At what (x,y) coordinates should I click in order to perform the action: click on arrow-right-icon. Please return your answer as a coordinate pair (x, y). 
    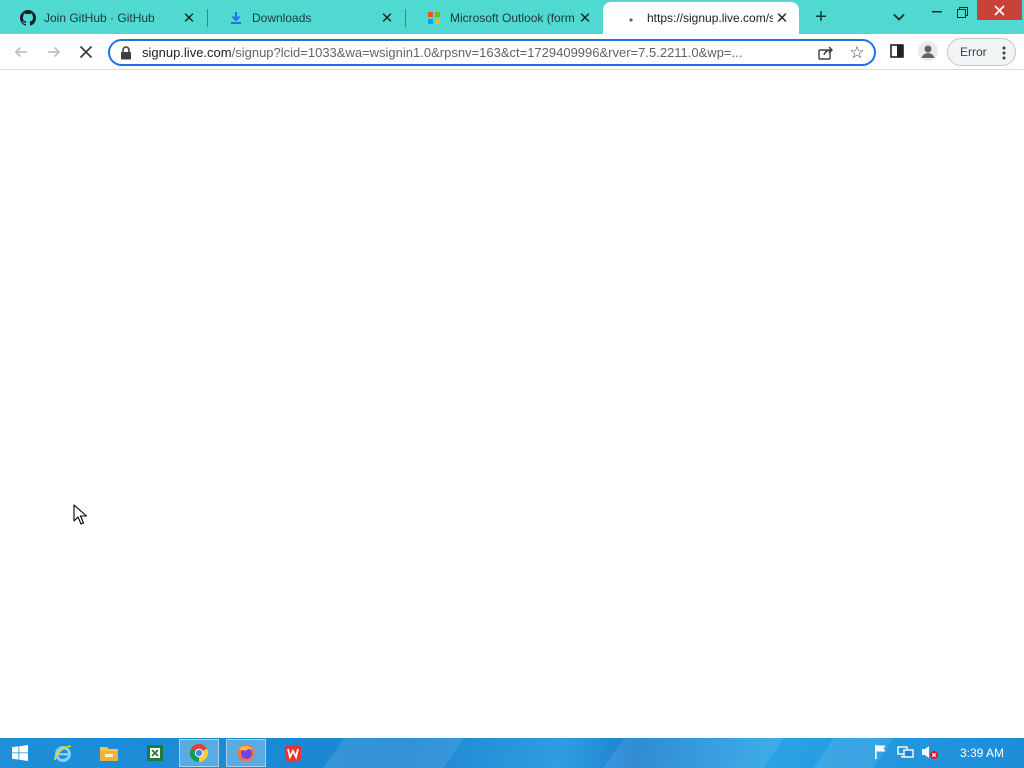
    Looking at the image, I should click on (54, 52).